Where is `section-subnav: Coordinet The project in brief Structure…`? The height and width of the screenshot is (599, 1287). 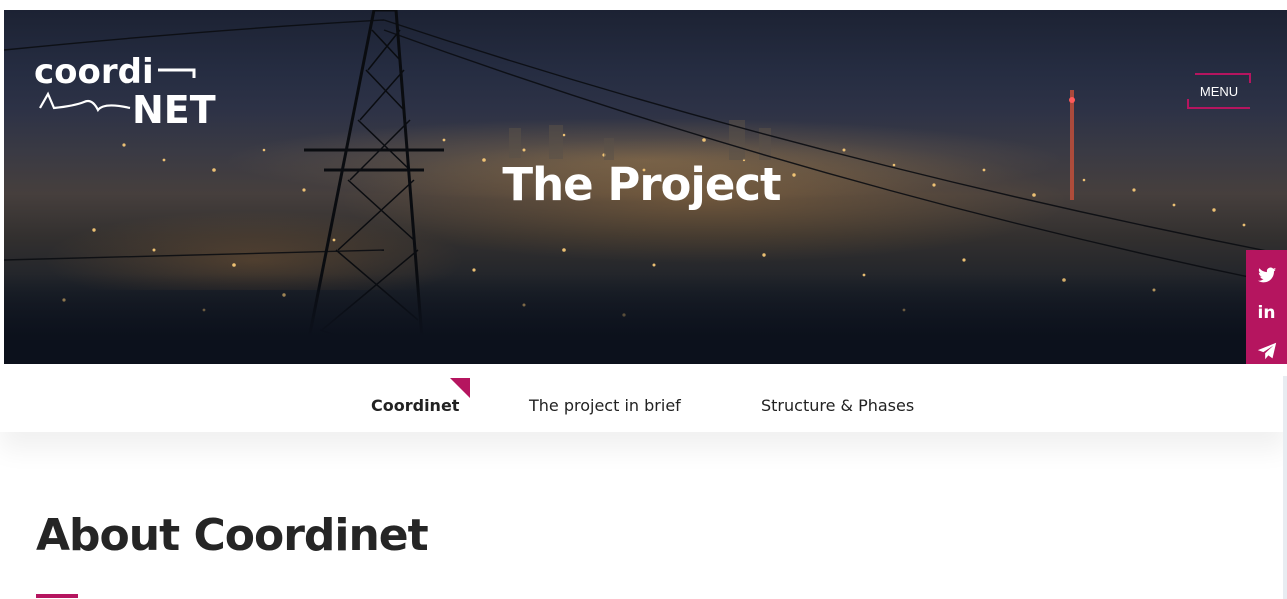 section-subnav: Coordinet The project in brief Structure… is located at coordinates (643, 398).